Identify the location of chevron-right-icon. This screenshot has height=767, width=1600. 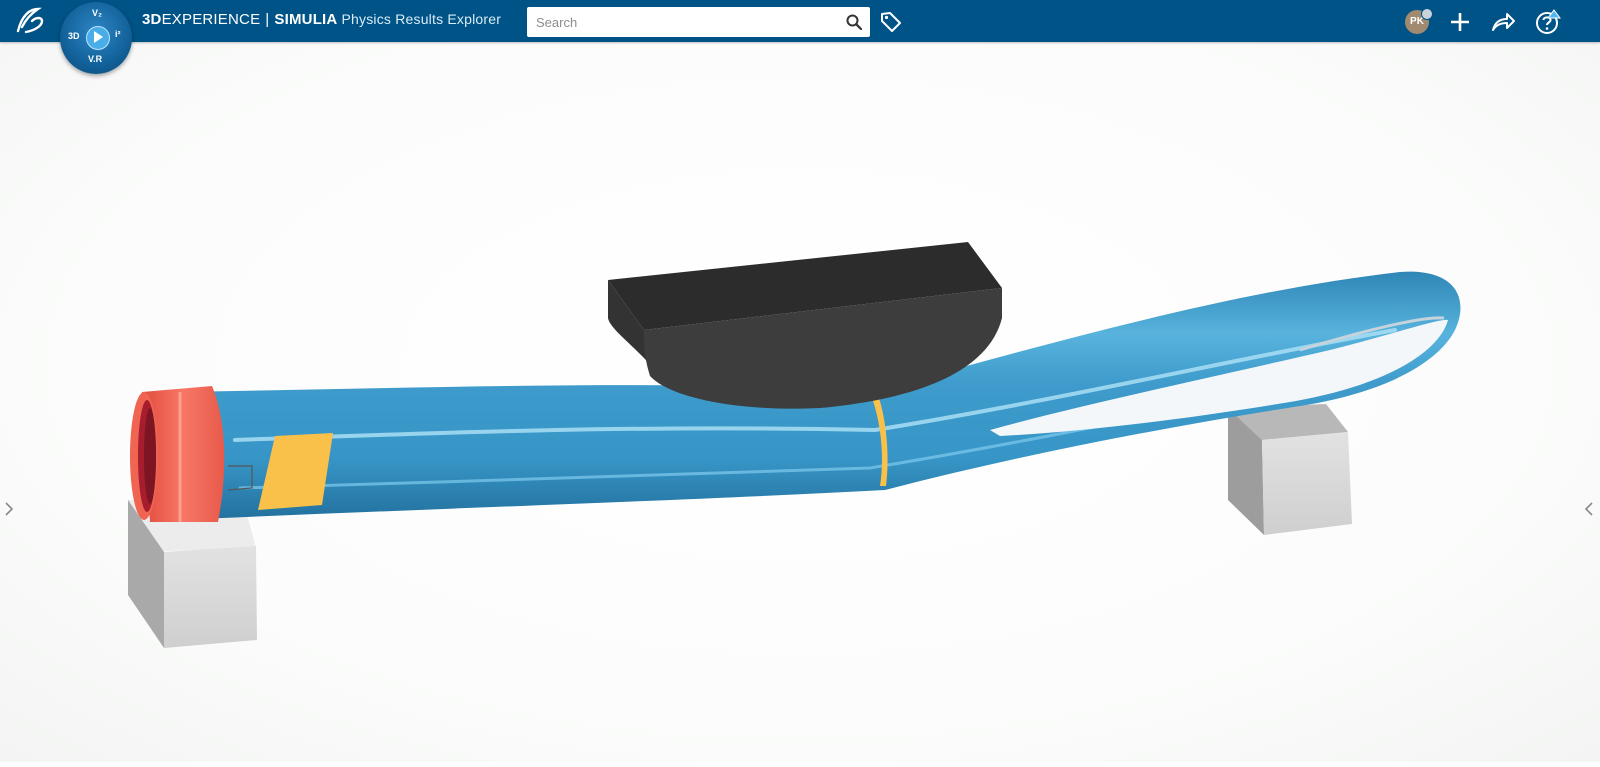
(9, 509).